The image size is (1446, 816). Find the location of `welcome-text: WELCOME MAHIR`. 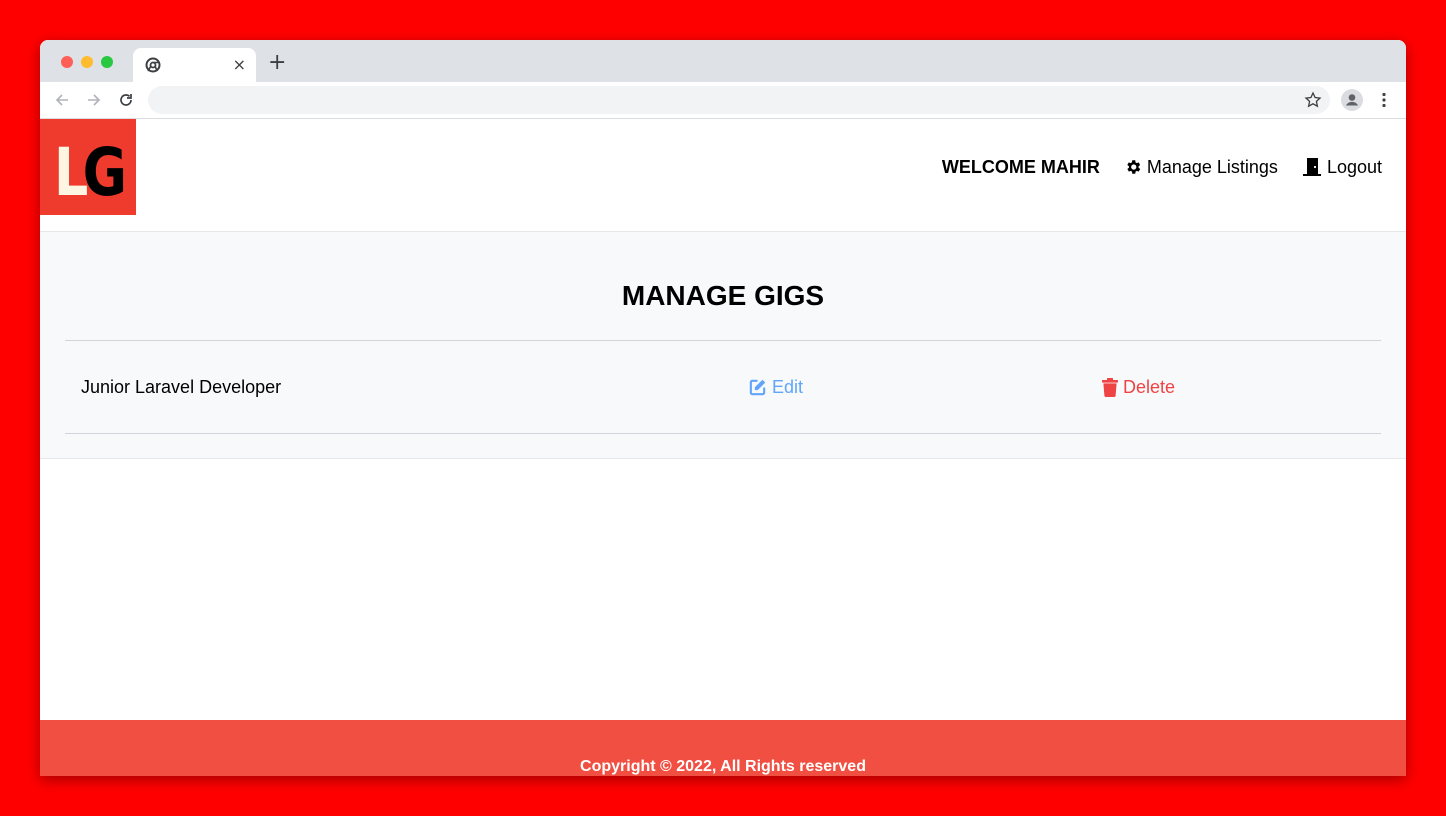

welcome-text: WELCOME MAHIR is located at coordinates (1020, 166).